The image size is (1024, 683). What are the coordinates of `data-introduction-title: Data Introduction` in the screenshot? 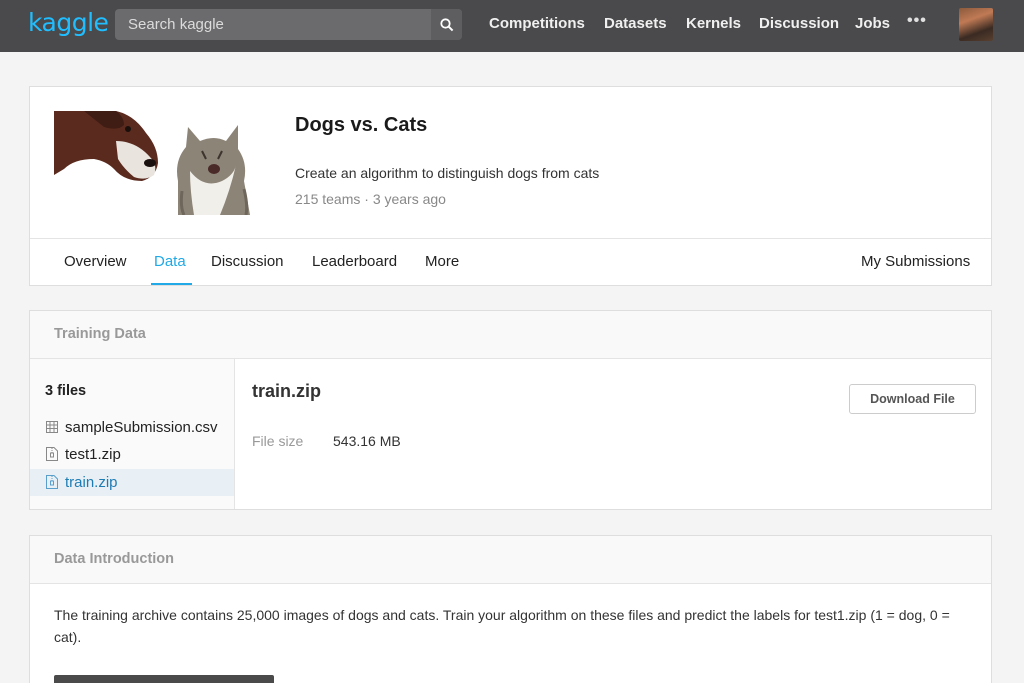 It's located at (114, 559).